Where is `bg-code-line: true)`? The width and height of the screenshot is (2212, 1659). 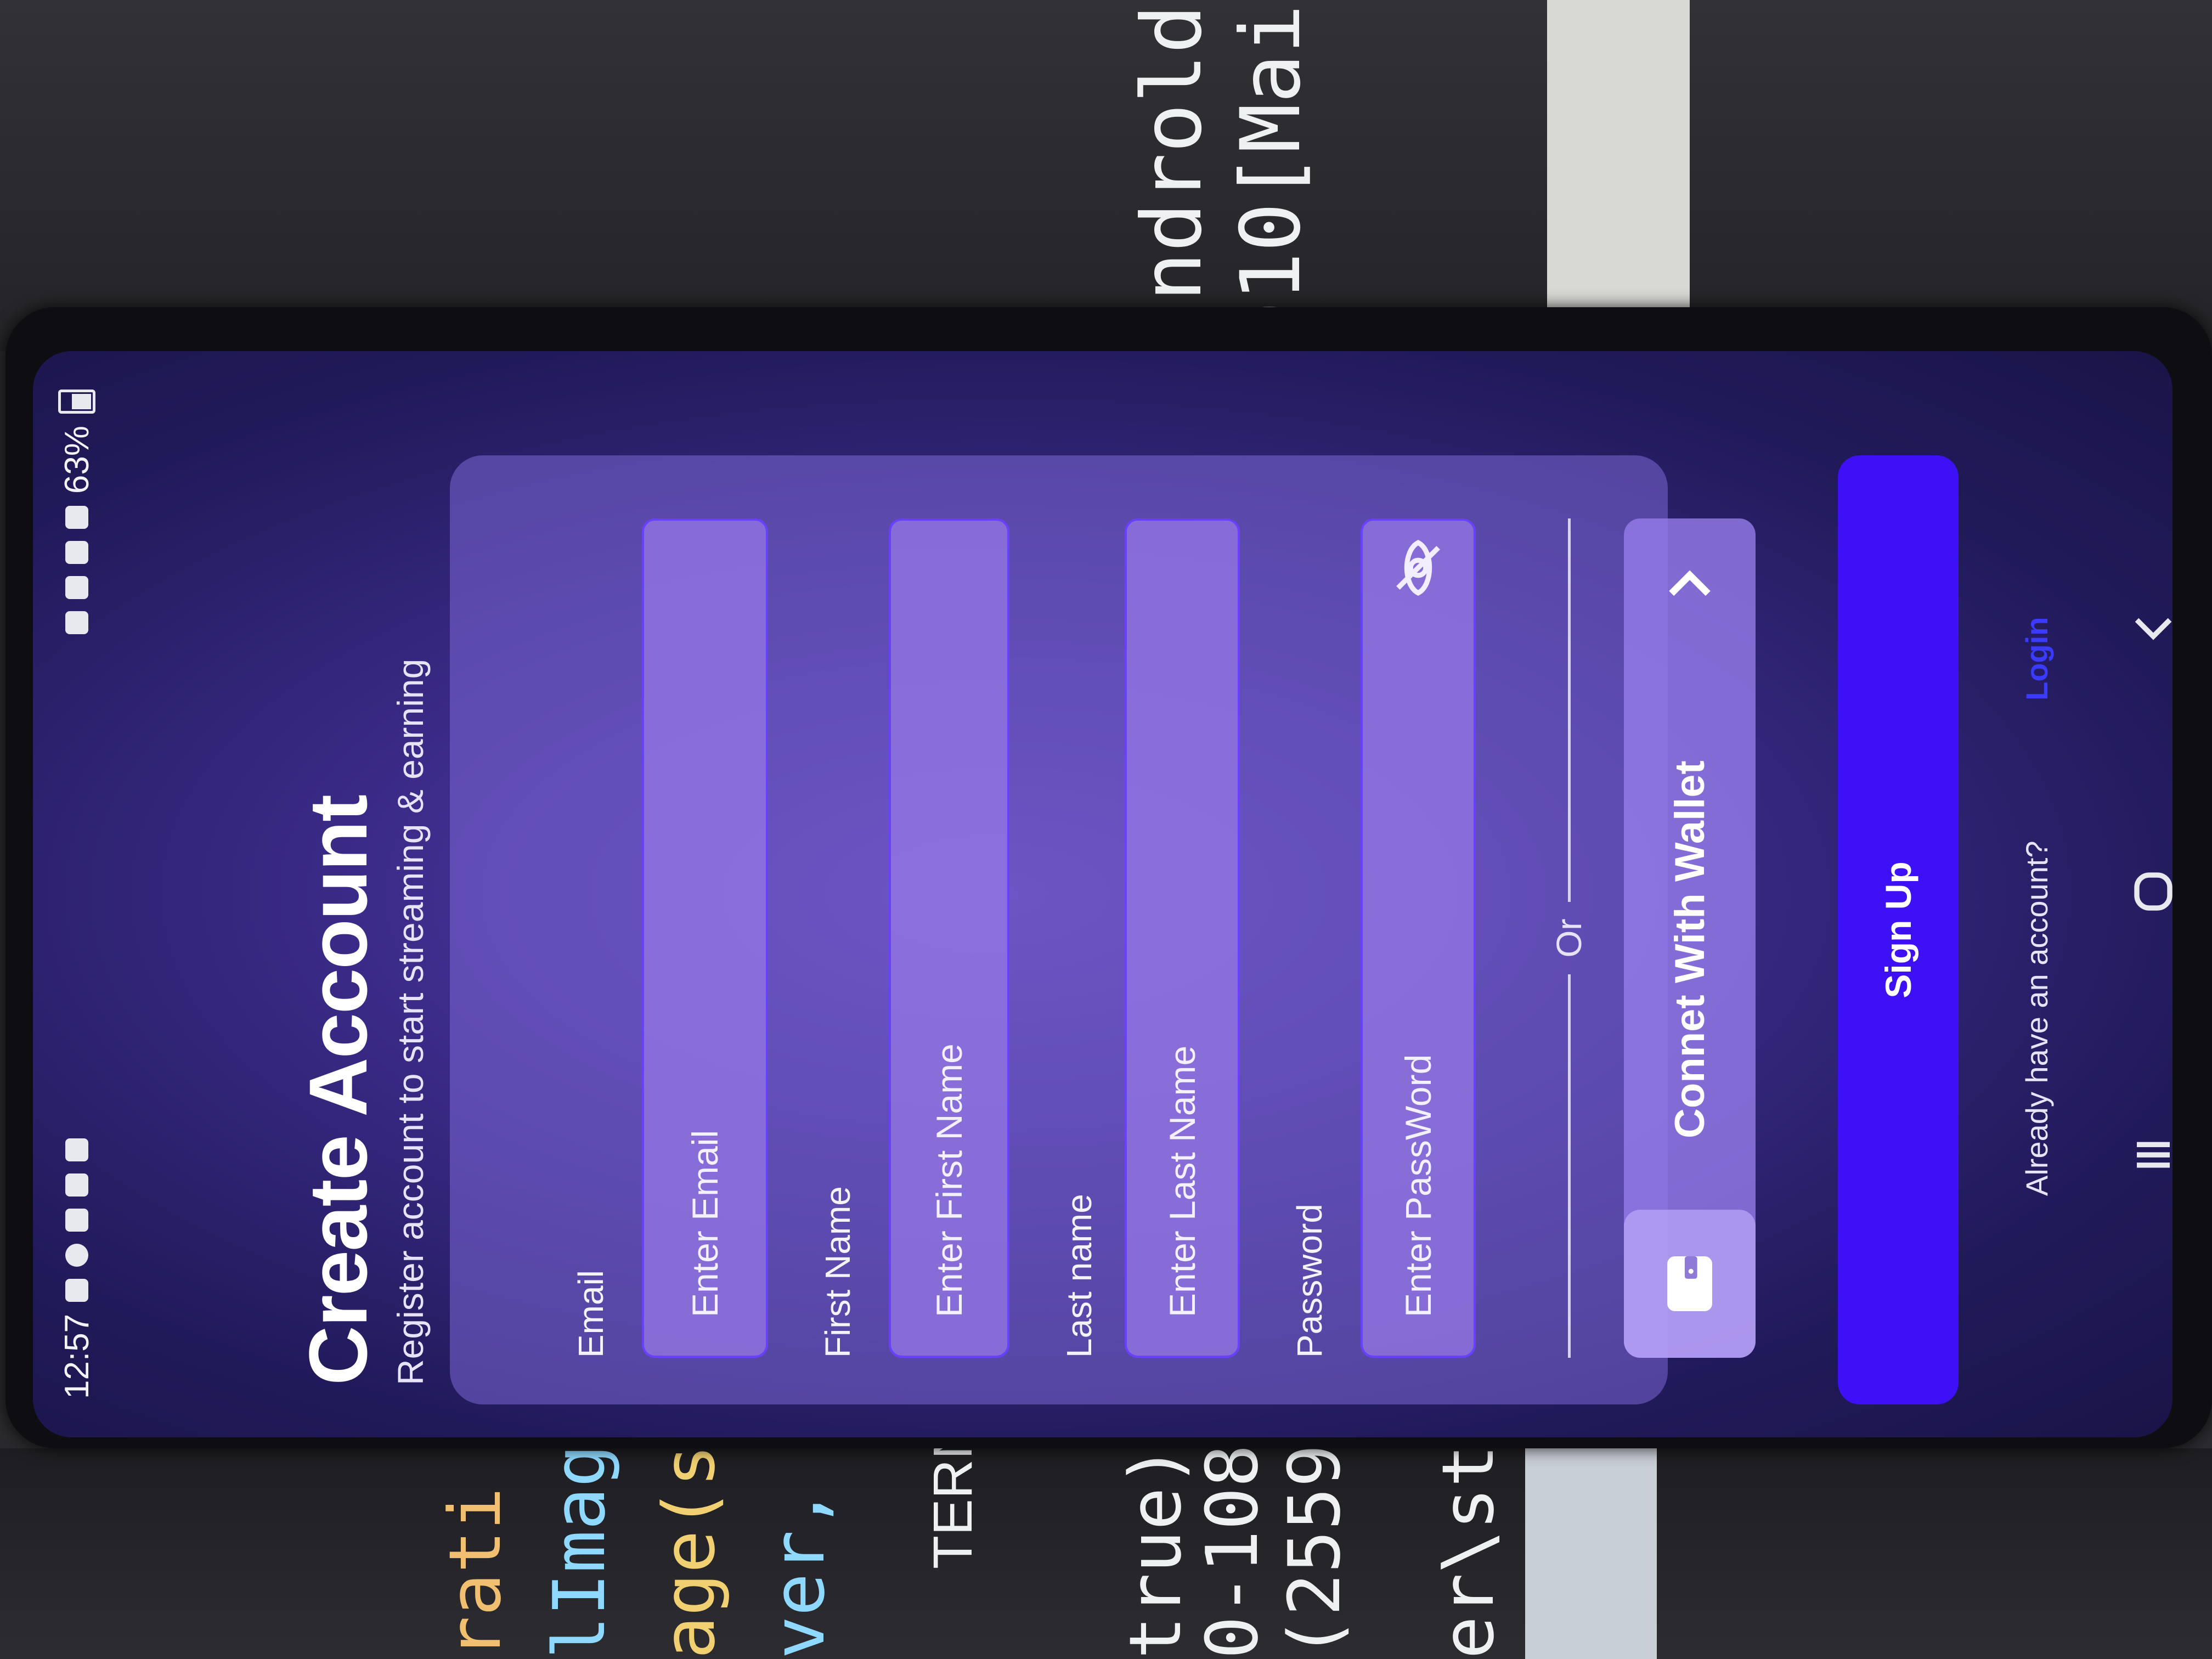
bg-code-line: true) is located at coordinates (1156, 1551).